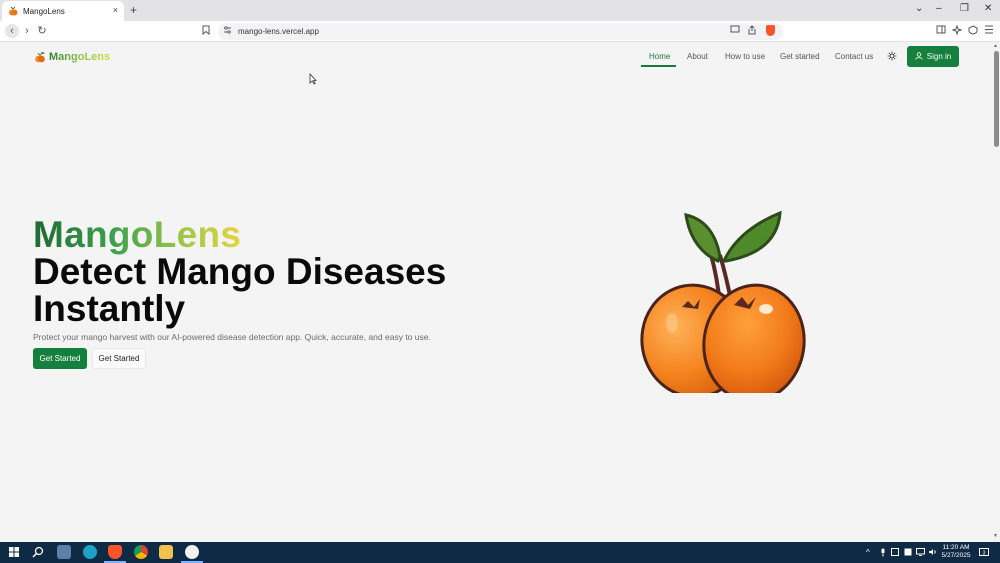  What do you see at coordinates (206, 31) in the screenshot?
I see `bookmark-icon` at bounding box center [206, 31].